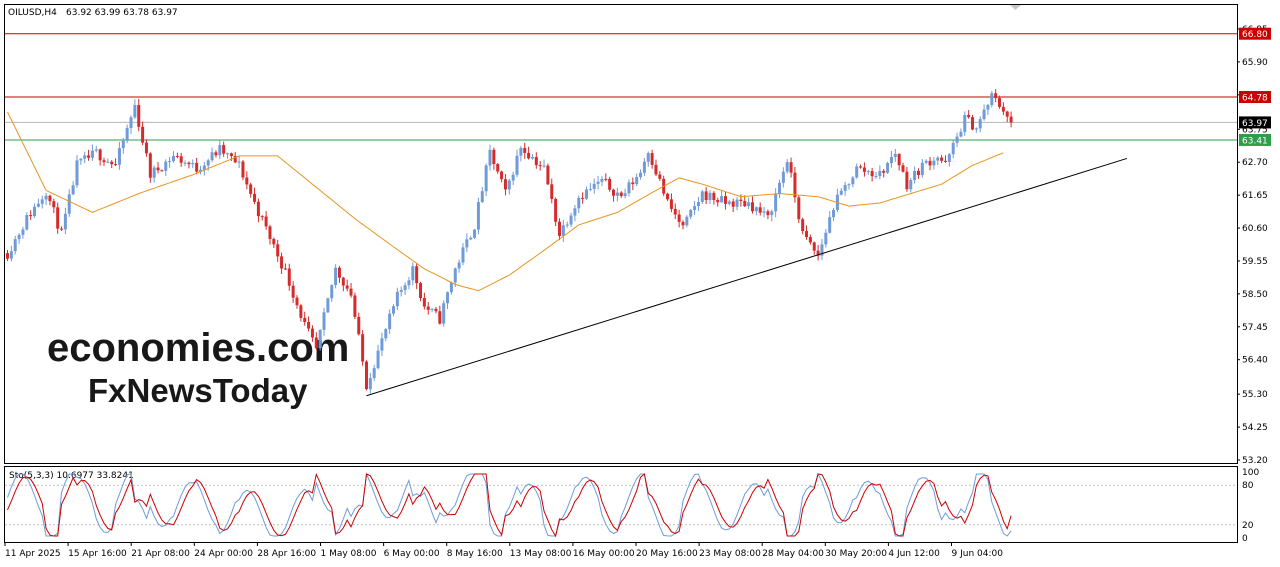  What do you see at coordinates (541, 554) in the screenshot?
I see `time-tick-label: 13 May 08:00` at bounding box center [541, 554].